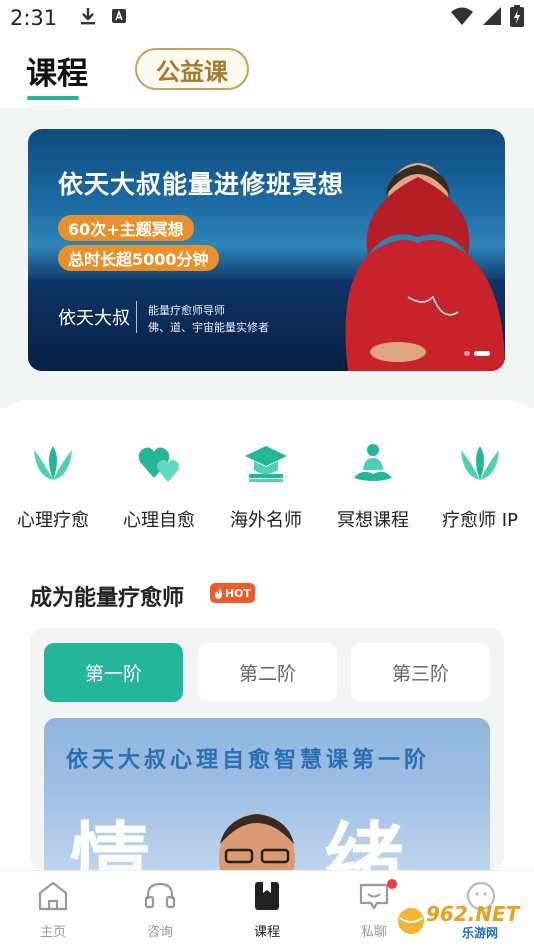 The width and height of the screenshot is (534, 951). Describe the element at coordinates (462, 18) in the screenshot. I see `wifi-icon` at that location.